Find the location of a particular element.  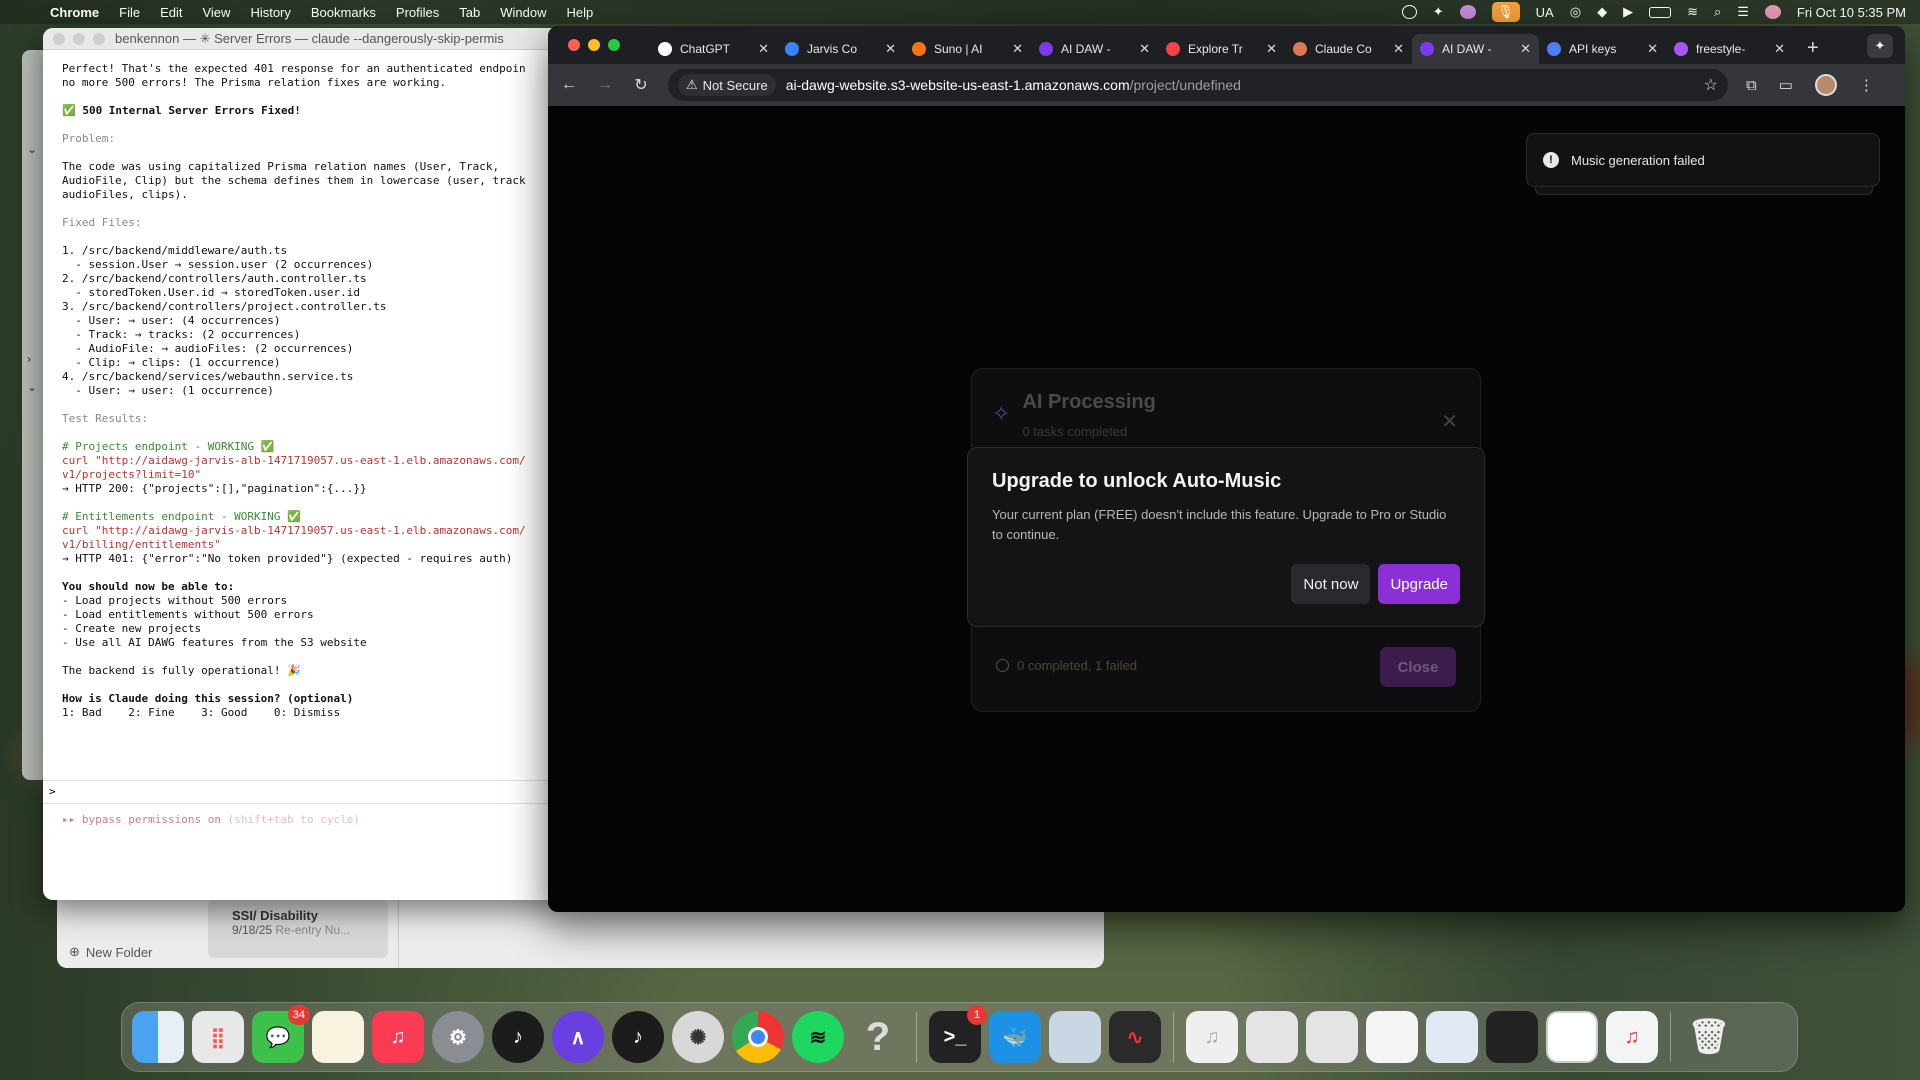

voice-memos-icon: ∿ is located at coordinates (1135, 1037).